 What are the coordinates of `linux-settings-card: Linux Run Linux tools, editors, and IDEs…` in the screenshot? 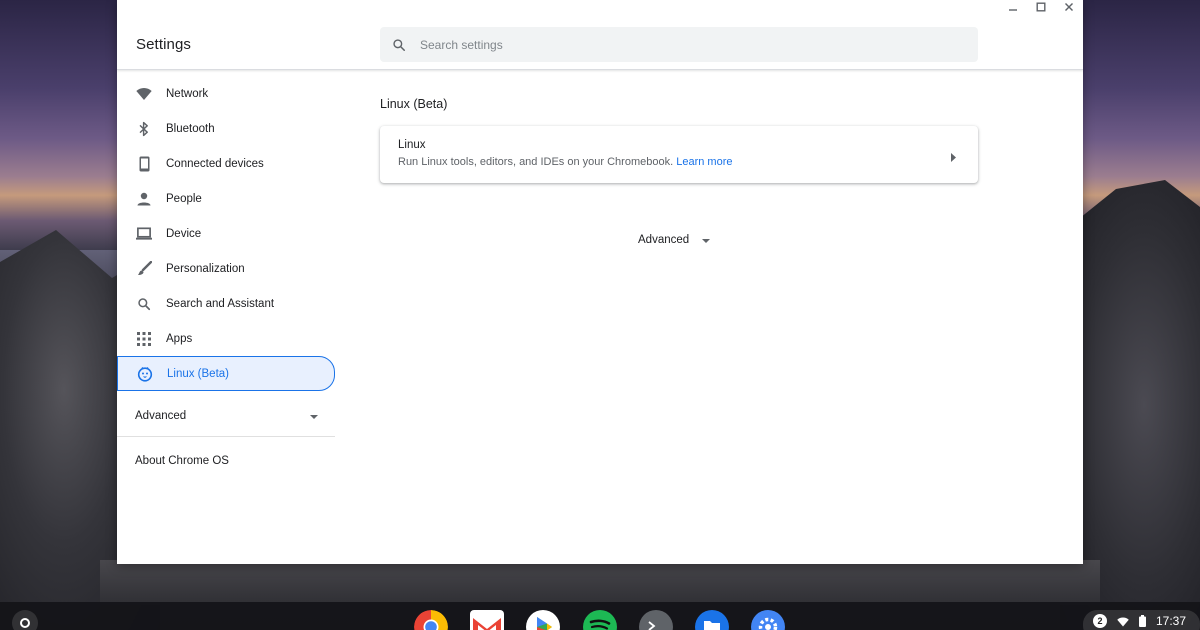 It's located at (679, 154).